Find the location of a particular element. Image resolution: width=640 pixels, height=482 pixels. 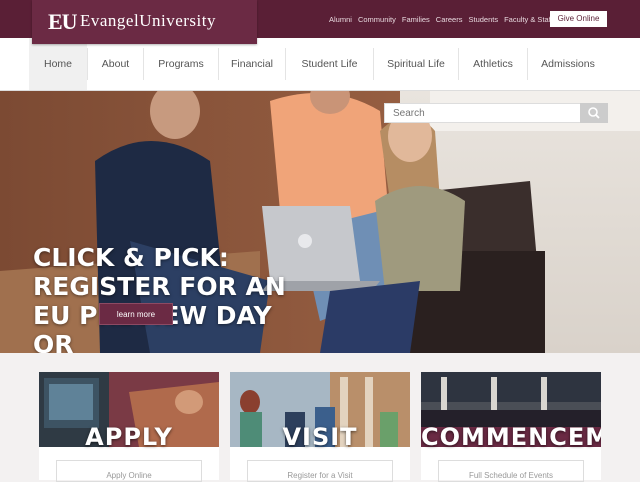

card-apply: APPLY Apply Online is located at coordinates (129, 427).